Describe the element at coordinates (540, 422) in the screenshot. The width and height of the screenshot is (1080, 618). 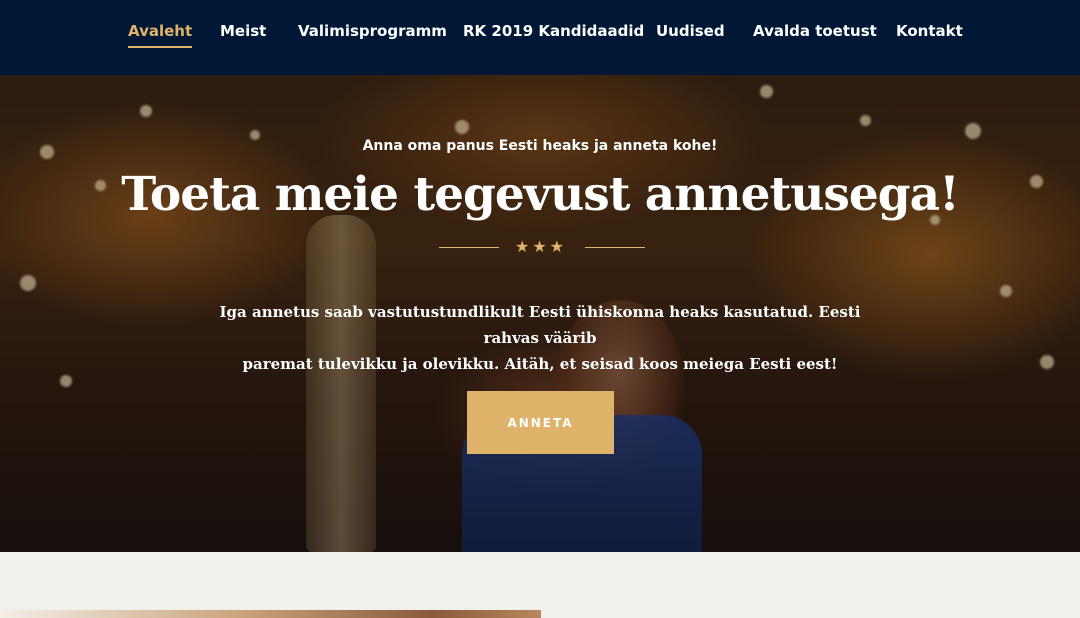
I see `donate-button: ANNETA` at that location.